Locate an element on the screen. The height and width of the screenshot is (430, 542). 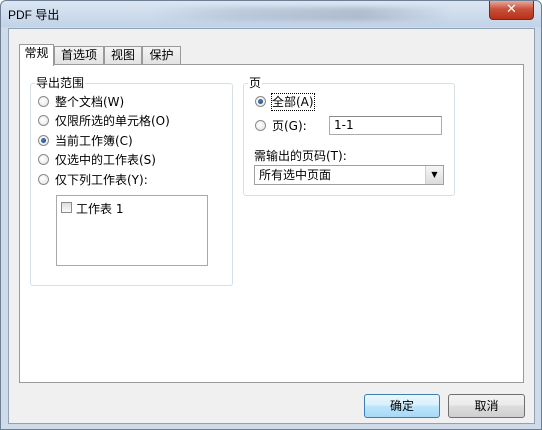
radio-all-pages-indicator is located at coordinates (260, 101).